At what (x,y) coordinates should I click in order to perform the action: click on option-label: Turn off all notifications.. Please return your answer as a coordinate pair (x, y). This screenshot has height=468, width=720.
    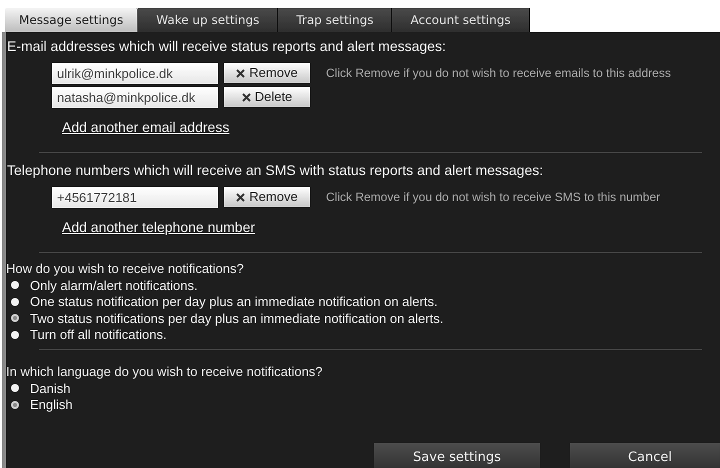
    Looking at the image, I should click on (98, 335).